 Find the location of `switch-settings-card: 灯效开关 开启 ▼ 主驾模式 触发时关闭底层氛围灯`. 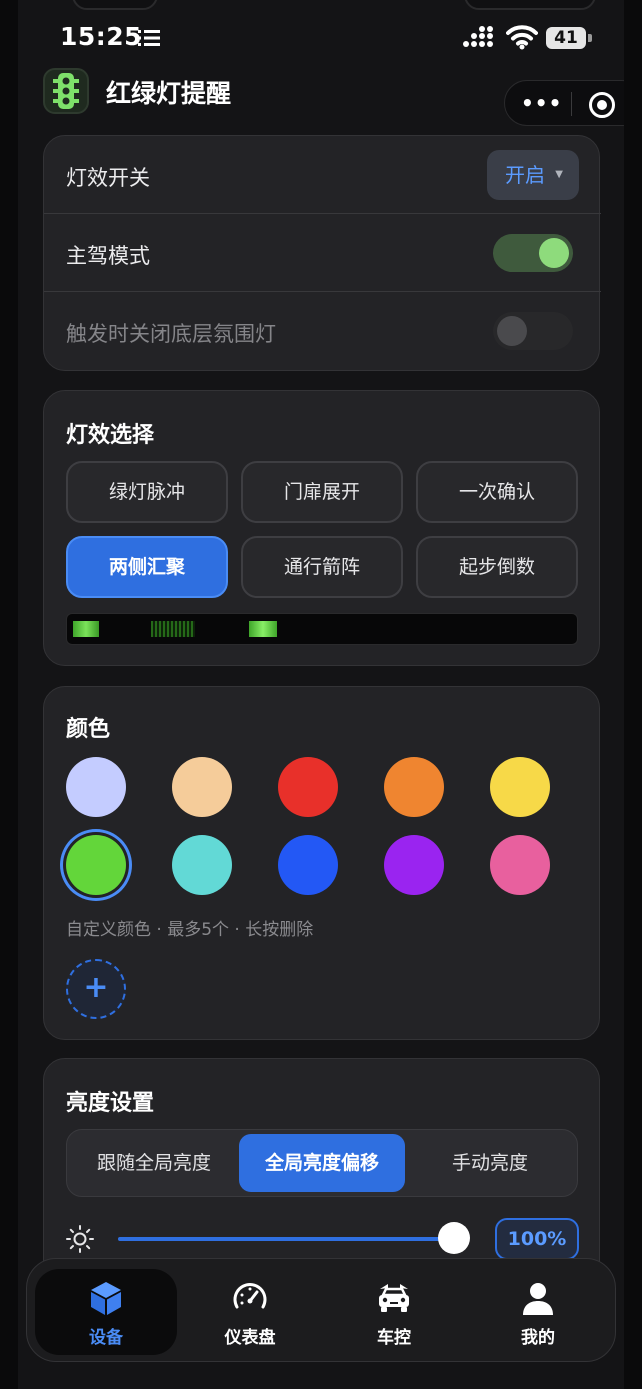

switch-settings-card: 灯效开关 开启 ▼ 主驾模式 触发时关闭底层氛围灯 is located at coordinates (322, 253).